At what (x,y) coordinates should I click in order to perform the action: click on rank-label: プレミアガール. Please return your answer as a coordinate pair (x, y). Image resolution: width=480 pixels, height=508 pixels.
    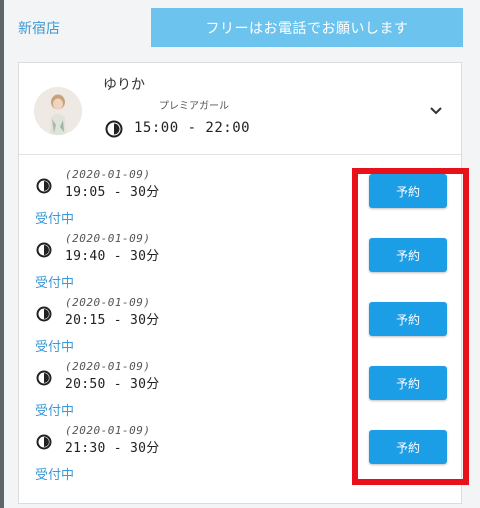
    Looking at the image, I should click on (194, 106).